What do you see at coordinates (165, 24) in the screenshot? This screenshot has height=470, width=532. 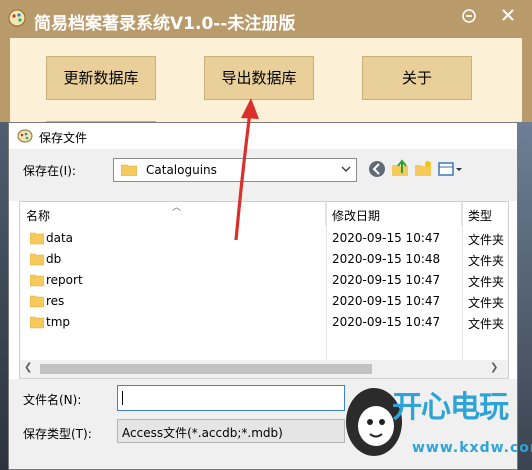 I see `app-title: 简易档案著录系统V1.0--未注册版` at bounding box center [165, 24].